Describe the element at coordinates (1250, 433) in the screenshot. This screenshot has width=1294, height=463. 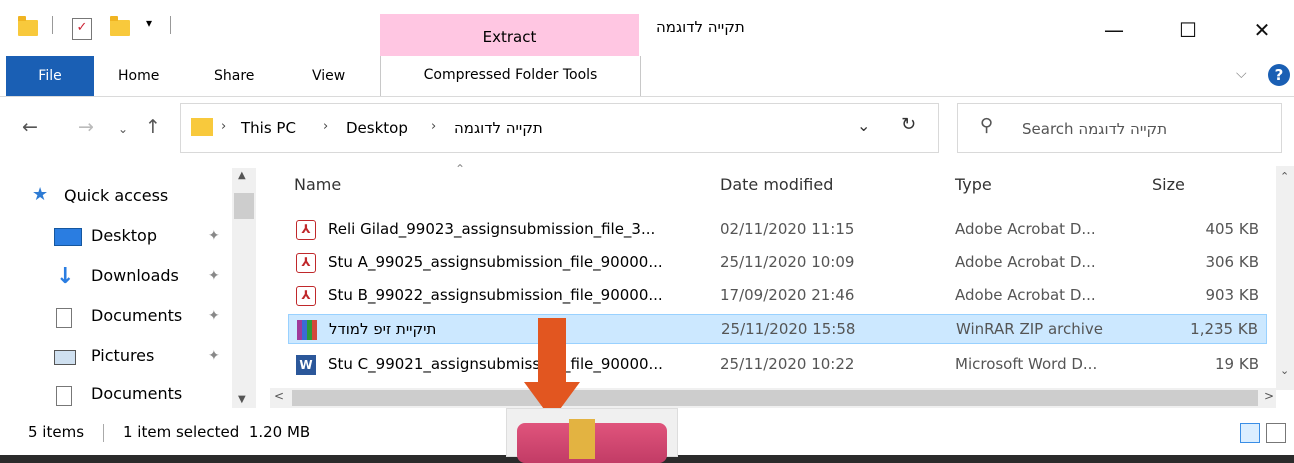
I see `details-view-icon` at that location.